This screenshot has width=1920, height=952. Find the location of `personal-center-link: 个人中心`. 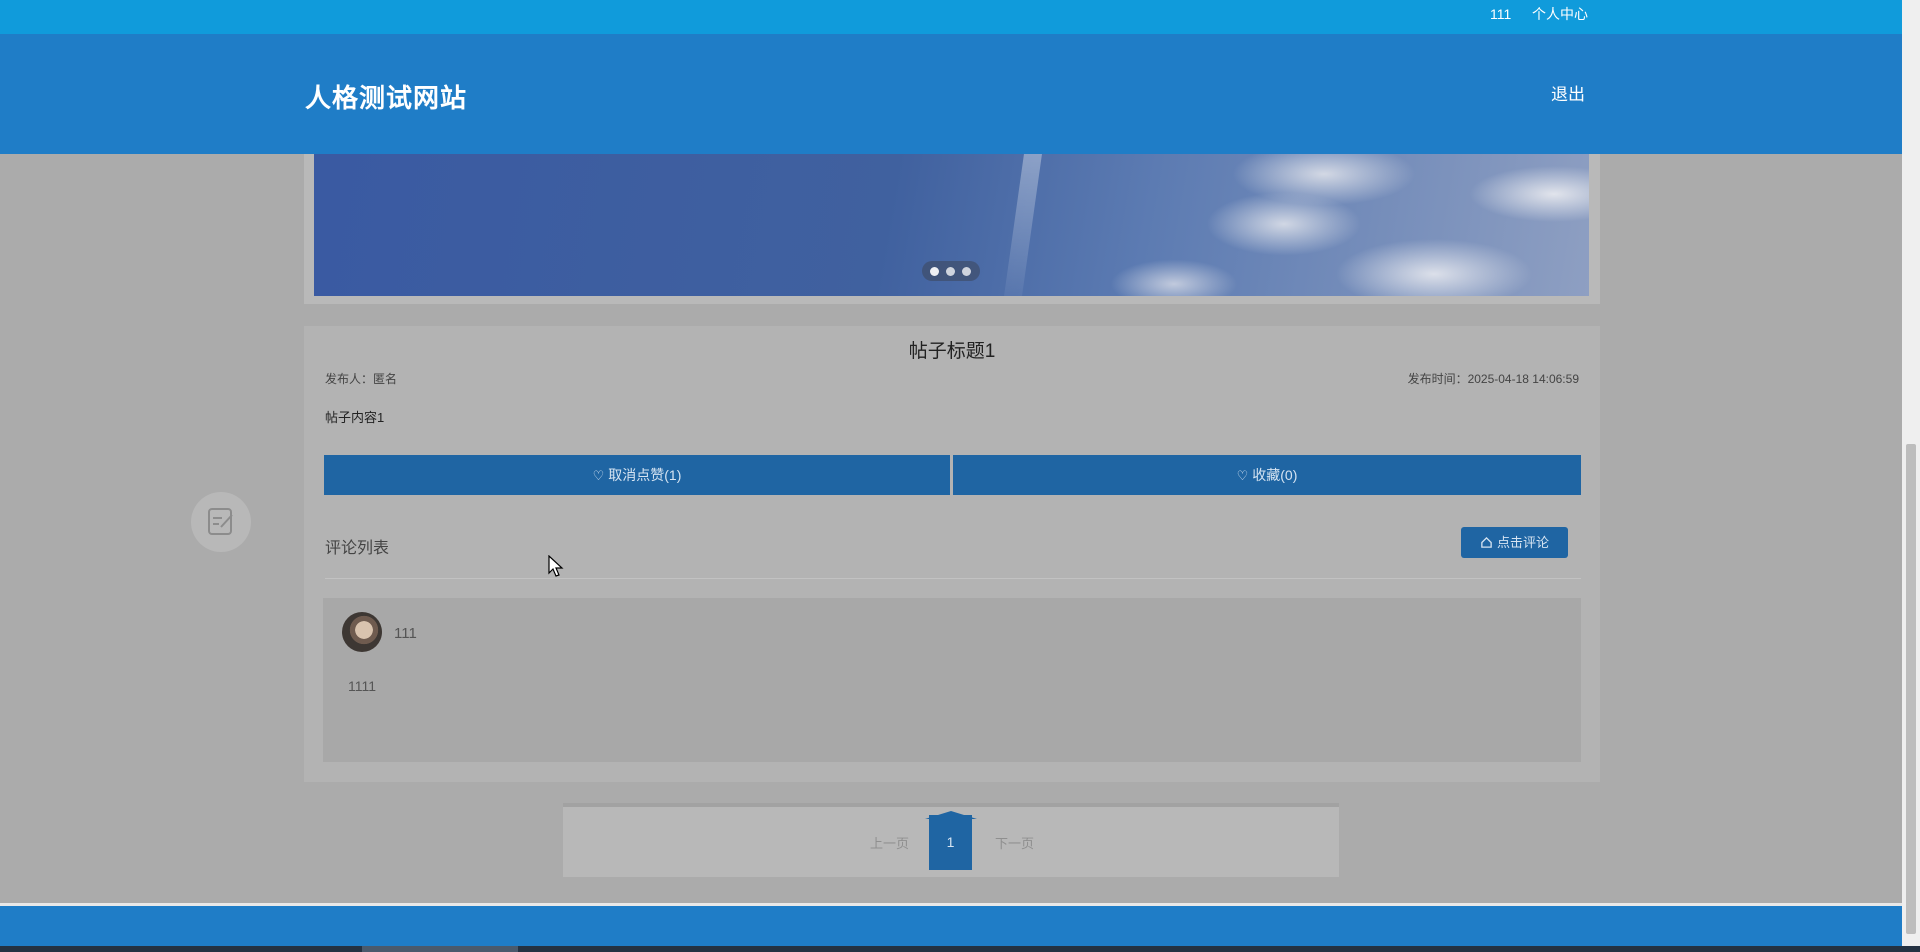

personal-center-link: 个人中心 is located at coordinates (1560, 14).